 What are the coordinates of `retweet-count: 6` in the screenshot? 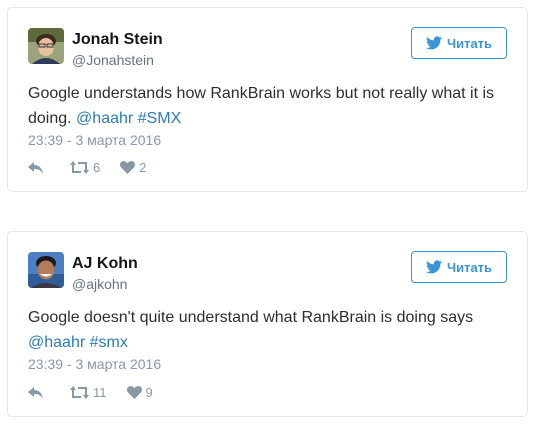 It's located at (97, 167).